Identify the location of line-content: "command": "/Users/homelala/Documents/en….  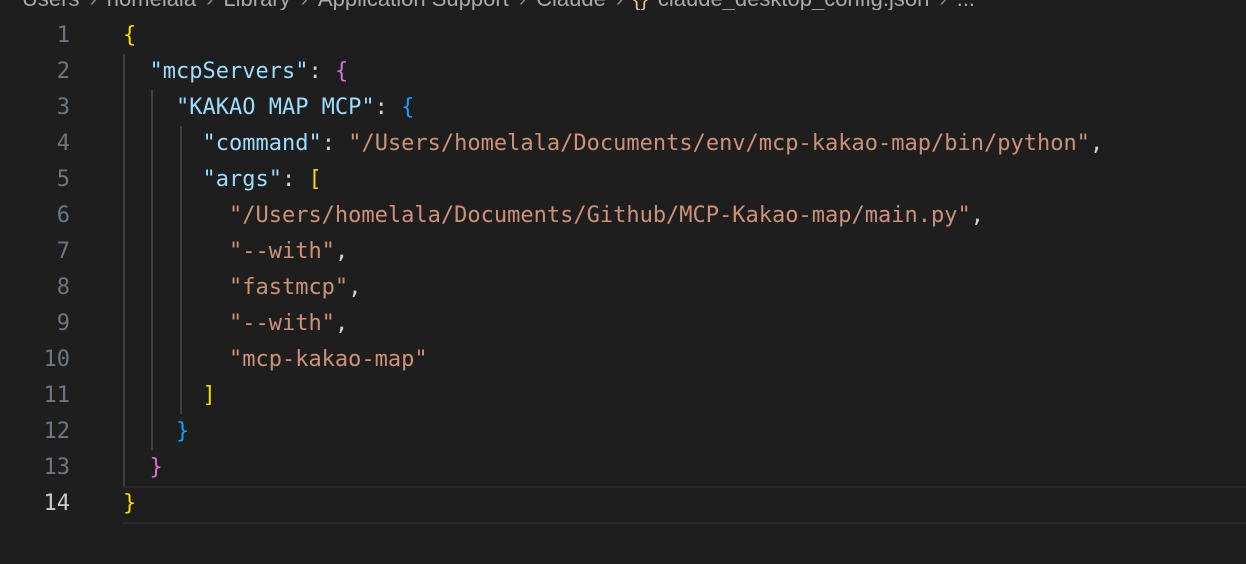
(613, 144).